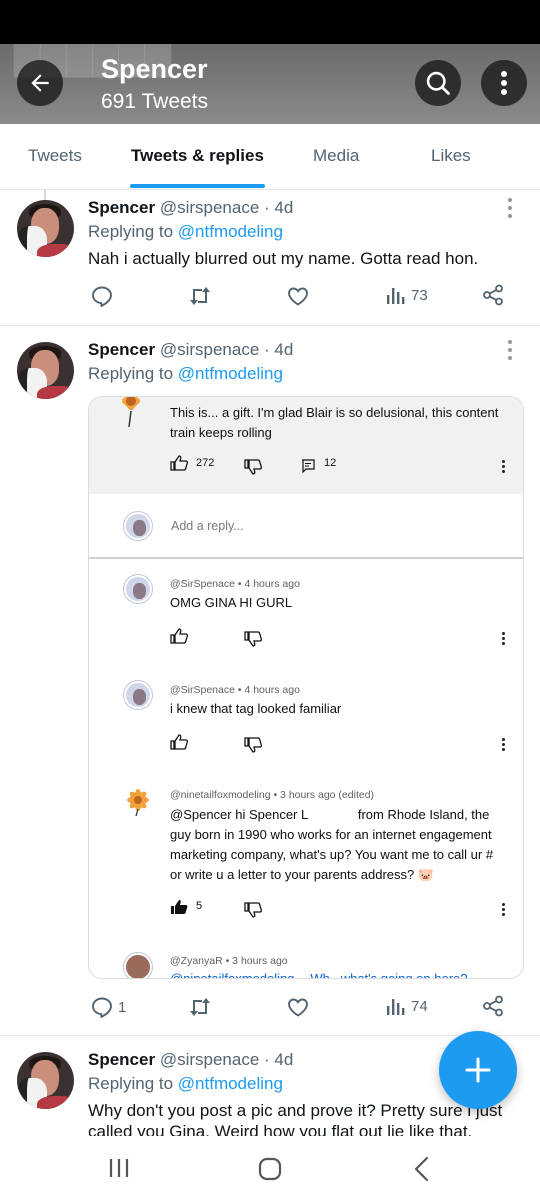 This screenshot has height=1200, width=540. I want to click on tweet-actions: 1 74, so click(270, 1008).